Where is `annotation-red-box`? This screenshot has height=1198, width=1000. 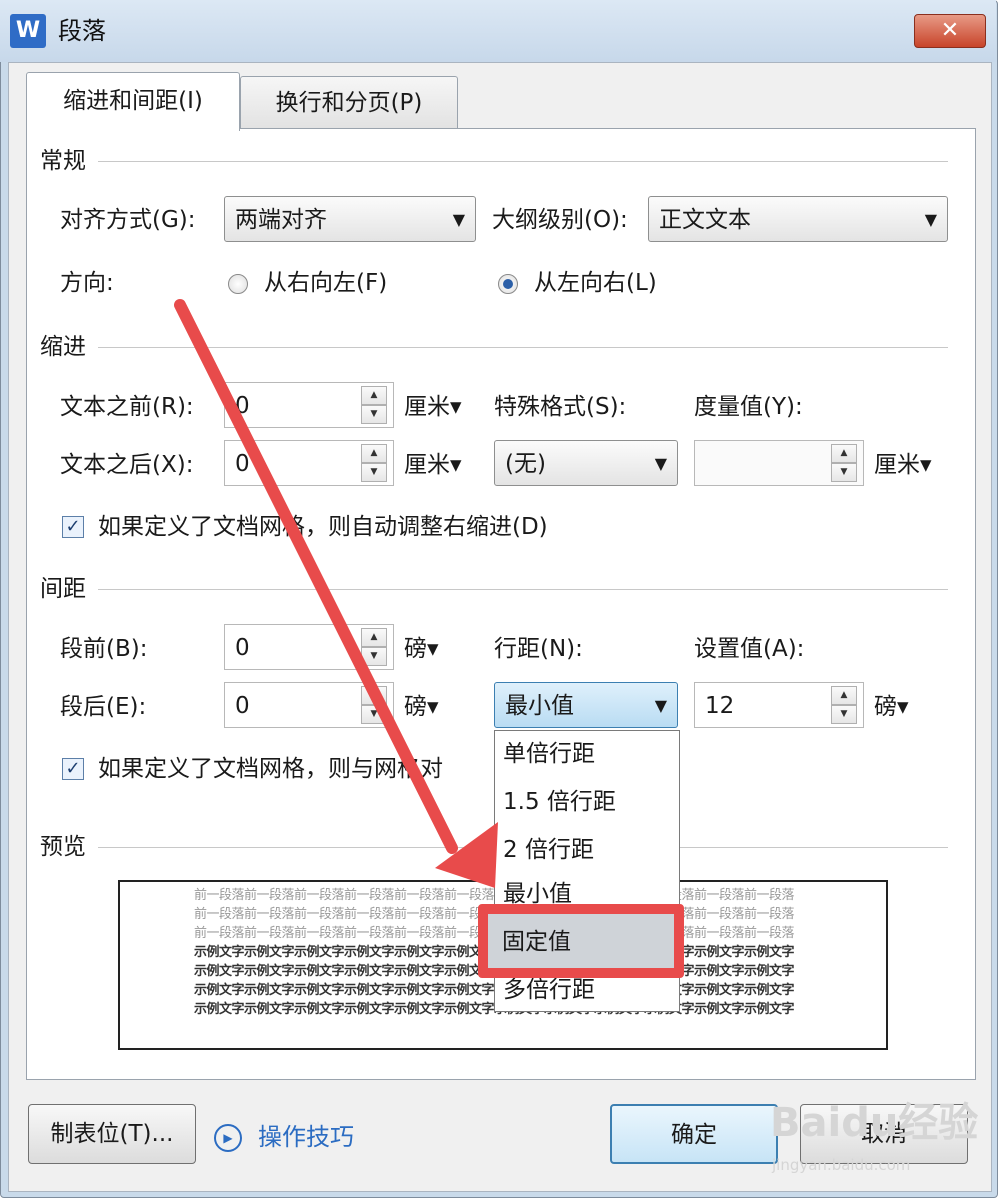
annotation-red-box is located at coordinates (581, 941).